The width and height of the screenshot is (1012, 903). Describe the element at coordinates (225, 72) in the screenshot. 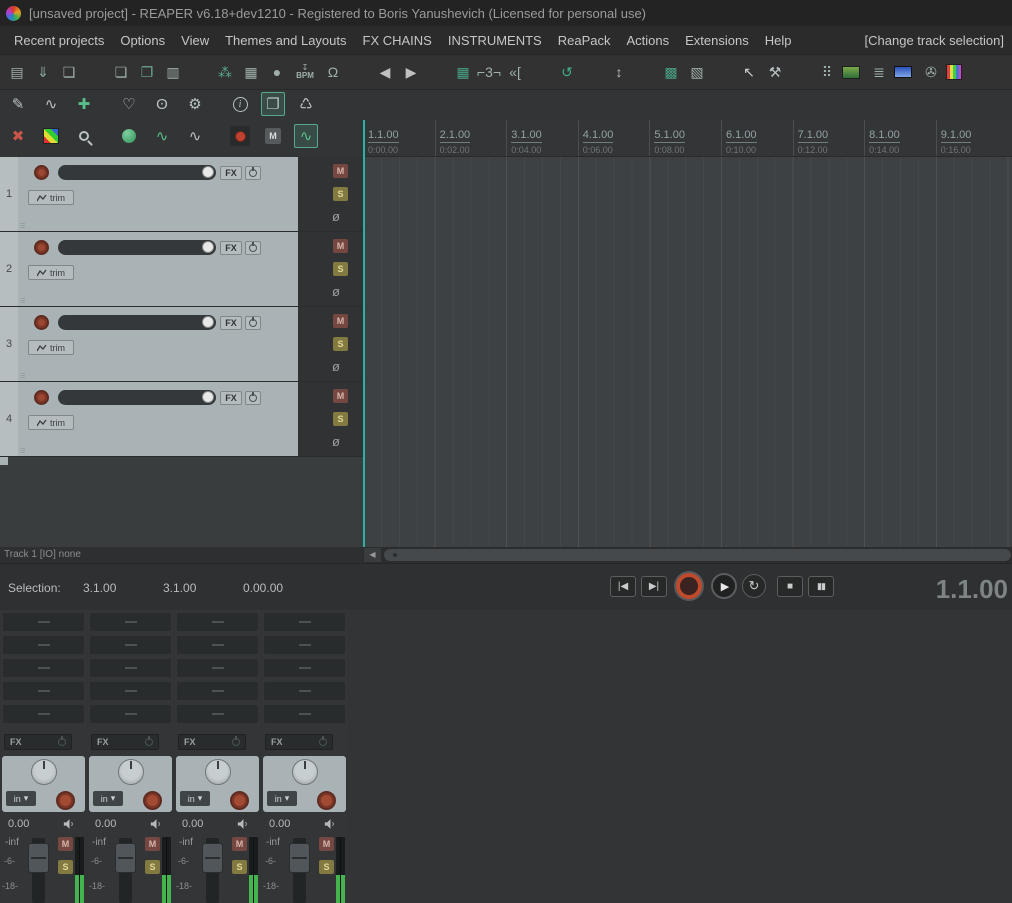

I see `track-manager-icon: ⁂` at that location.